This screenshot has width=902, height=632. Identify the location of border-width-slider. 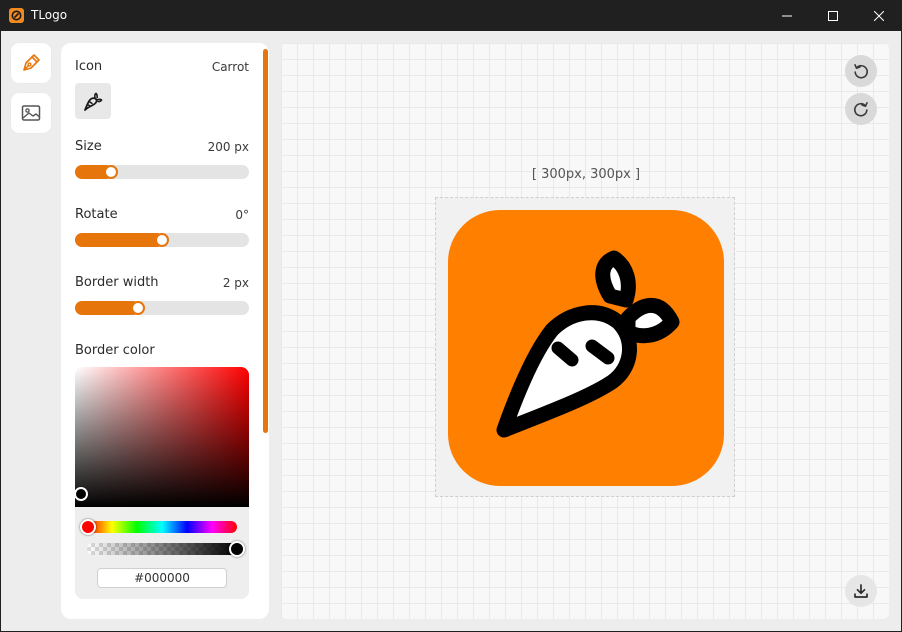
(162, 308).